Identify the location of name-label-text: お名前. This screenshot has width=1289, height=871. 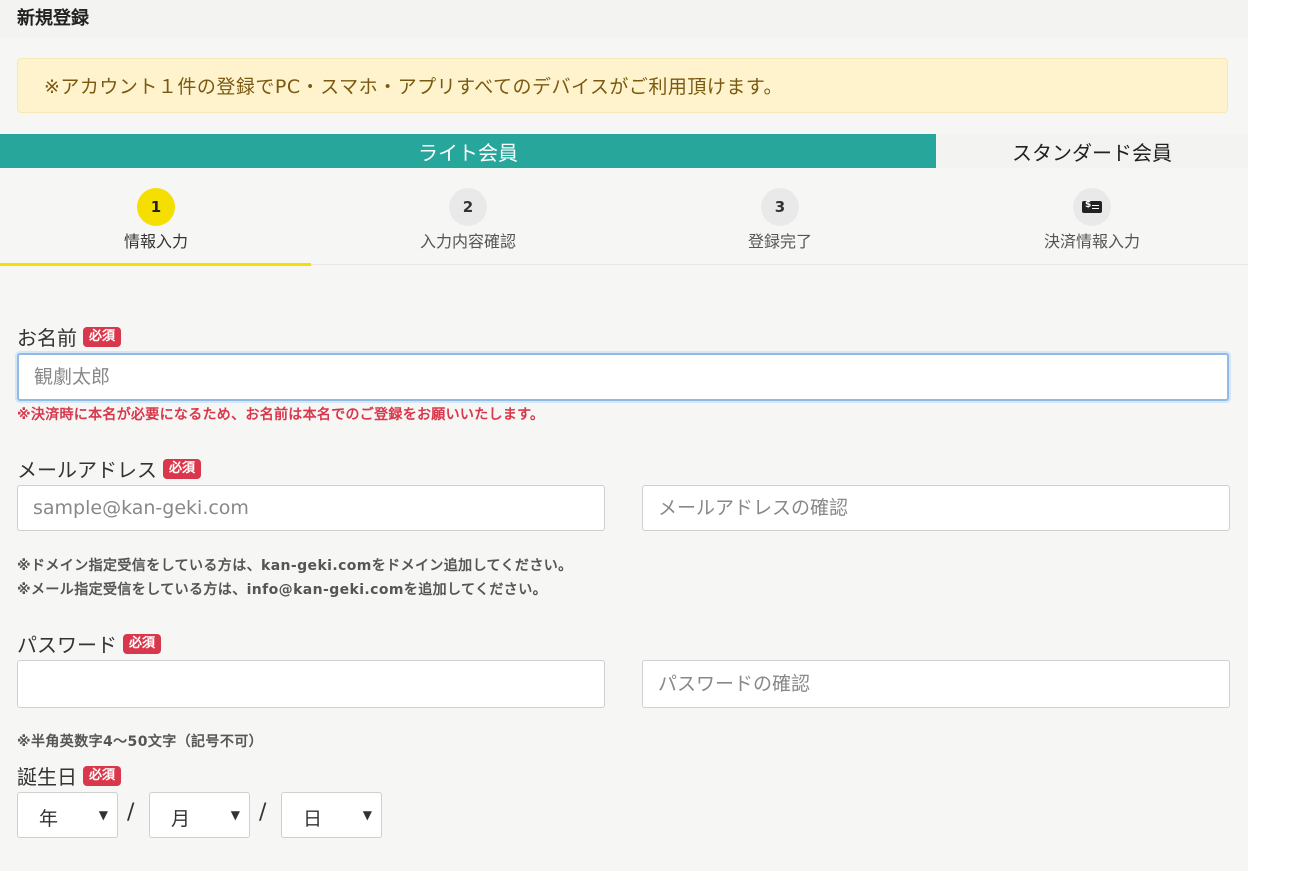
(47, 338).